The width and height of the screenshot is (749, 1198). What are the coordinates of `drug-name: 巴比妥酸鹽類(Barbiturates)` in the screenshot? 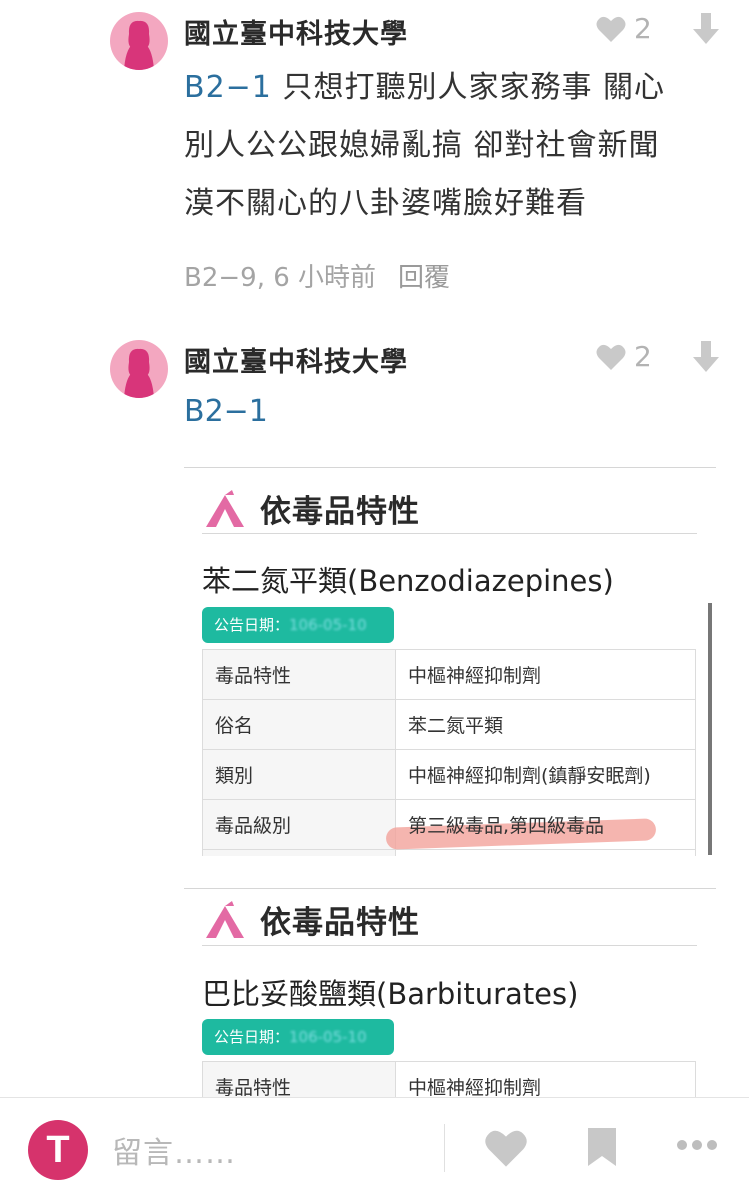 It's located at (390, 994).